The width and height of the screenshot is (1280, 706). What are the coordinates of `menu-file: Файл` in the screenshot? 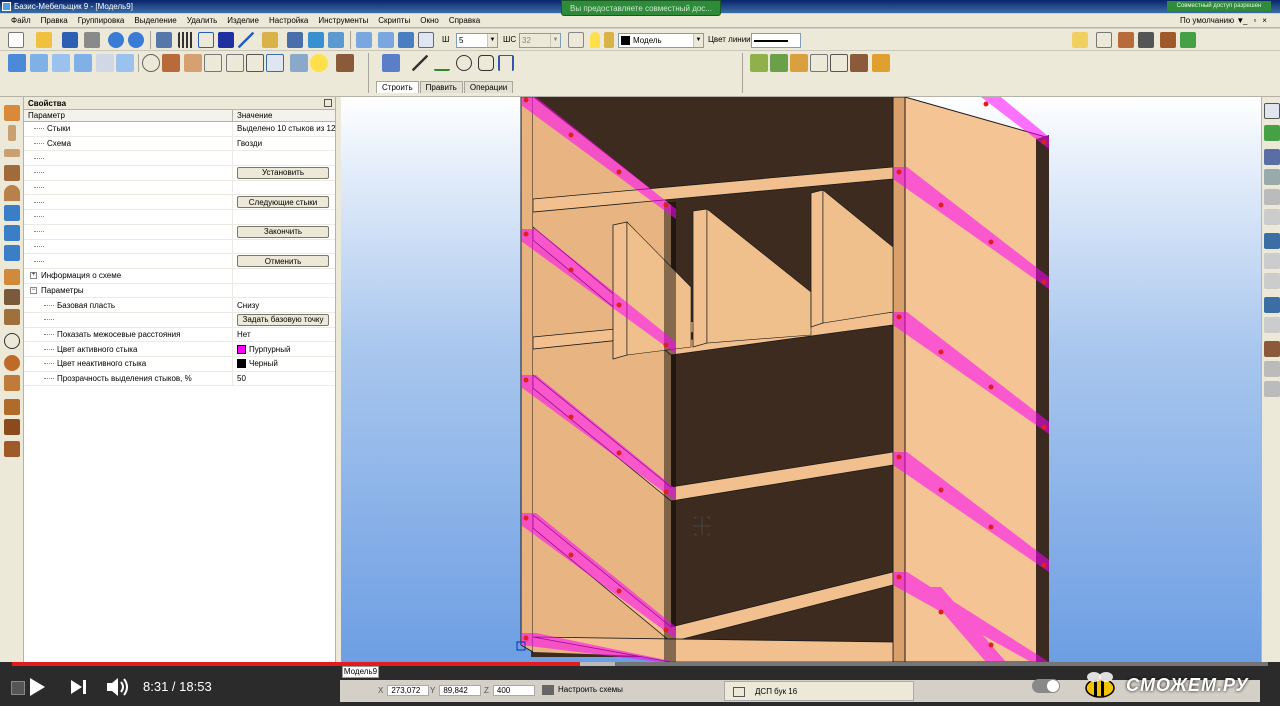 It's located at (21, 21).